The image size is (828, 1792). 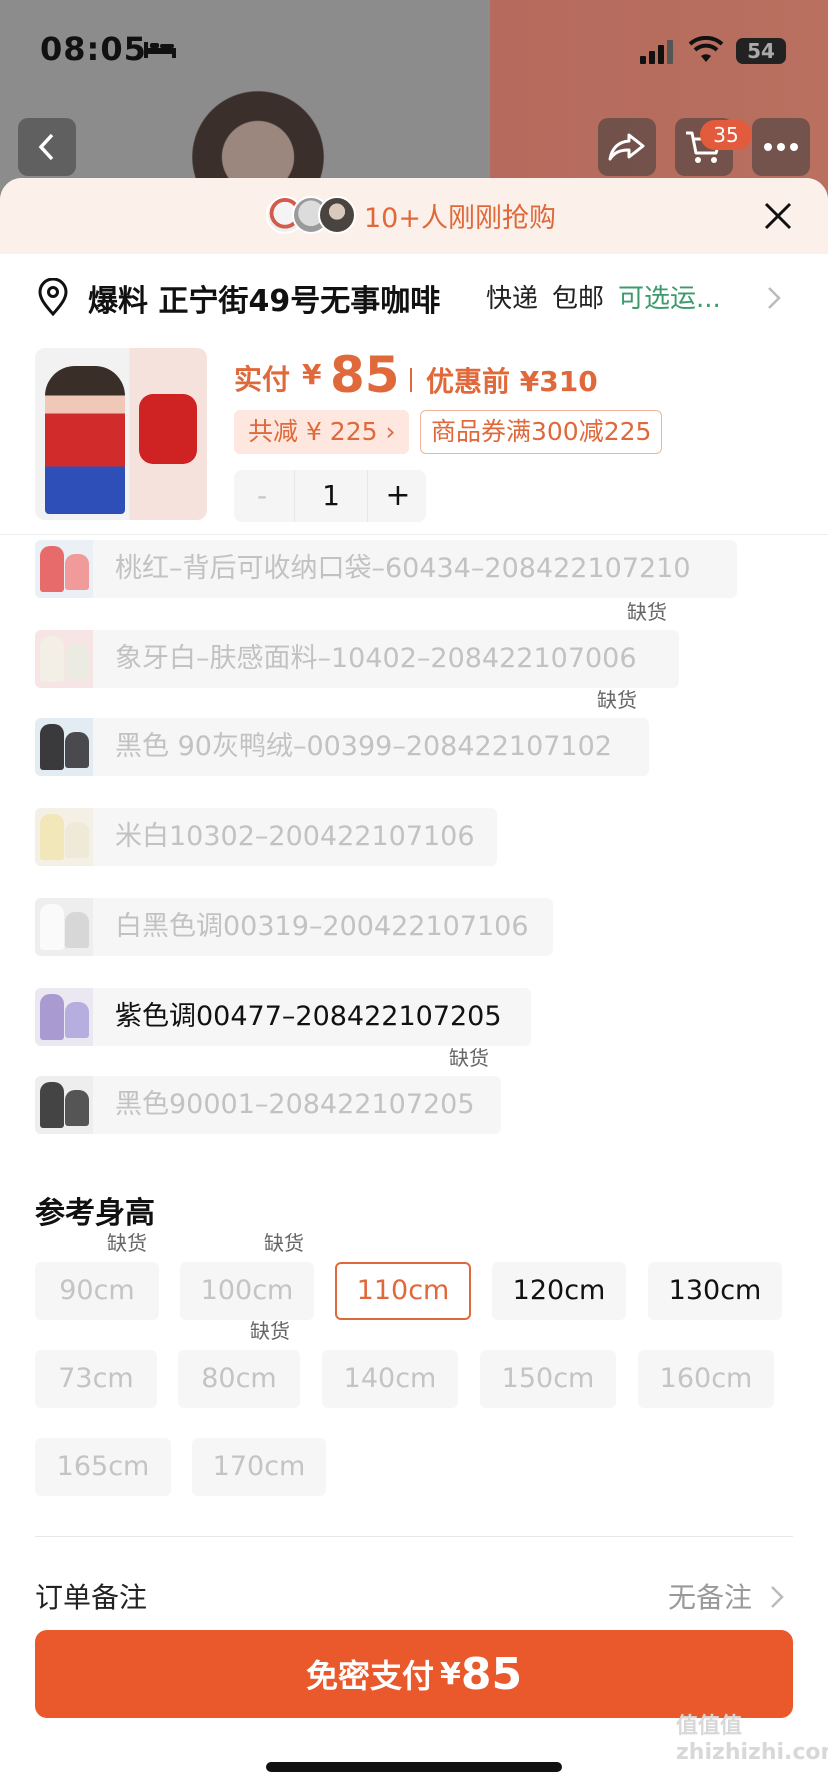 I want to click on size-option-label: 140cm, so click(x=390, y=1378).